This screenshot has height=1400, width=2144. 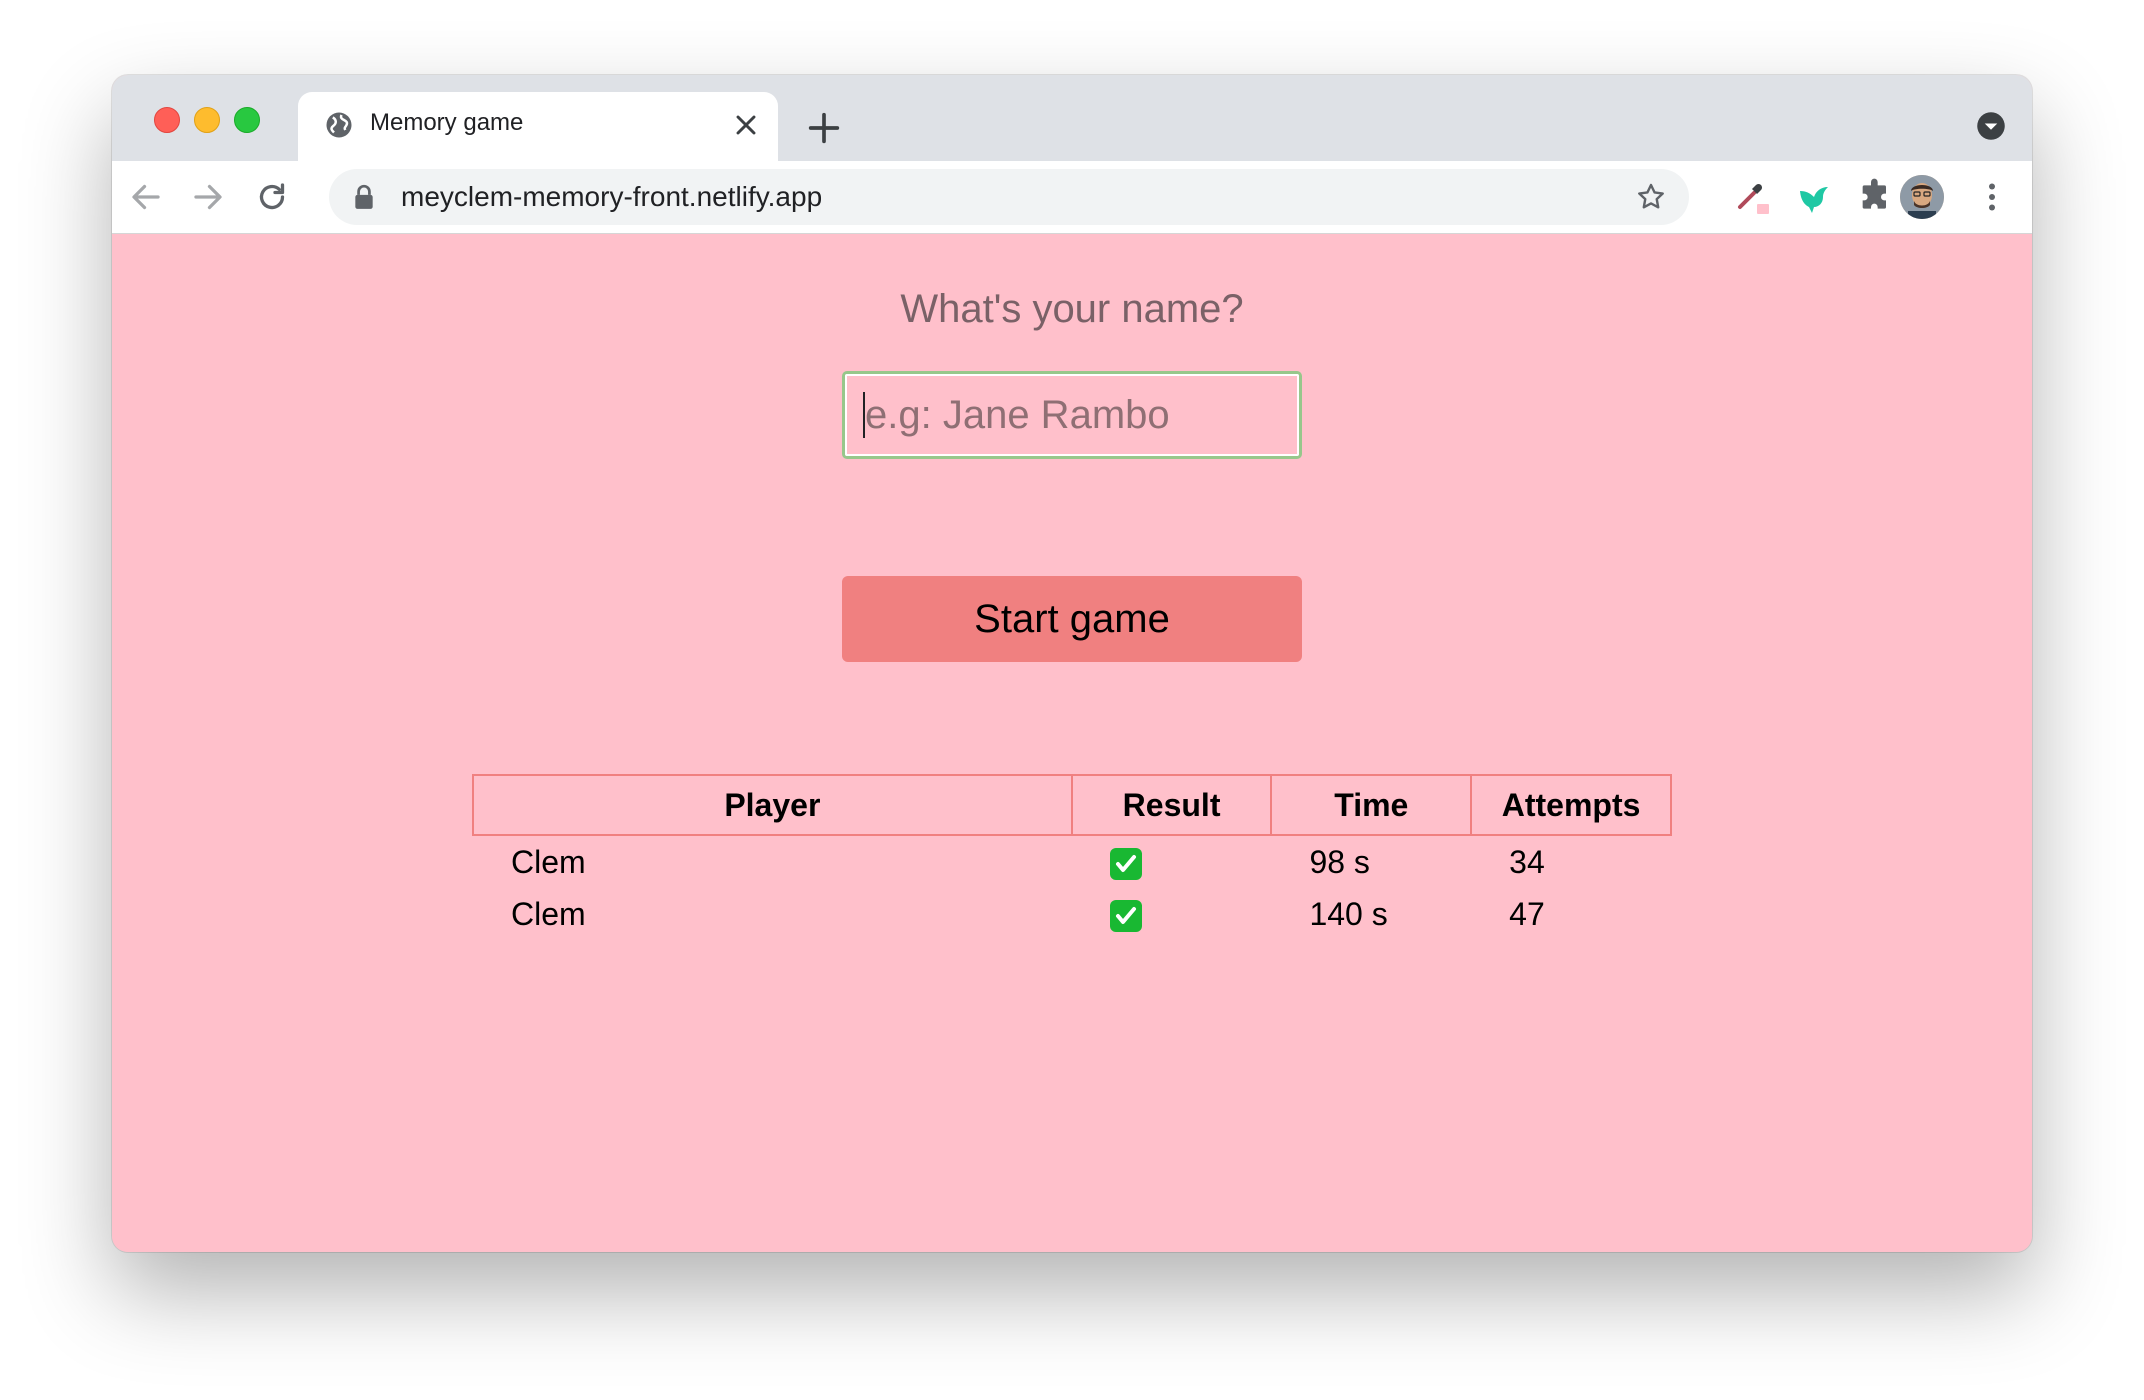 I want to click on more-options-icon, so click(x=1992, y=197).